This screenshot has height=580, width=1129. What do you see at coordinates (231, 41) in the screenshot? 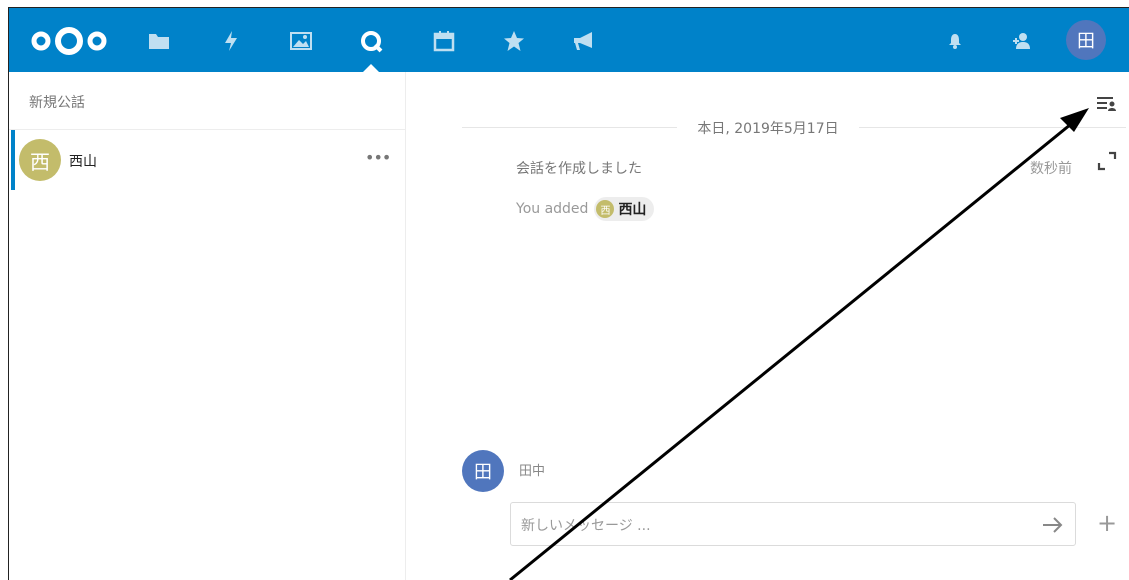
I see `activity-icon` at bounding box center [231, 41].